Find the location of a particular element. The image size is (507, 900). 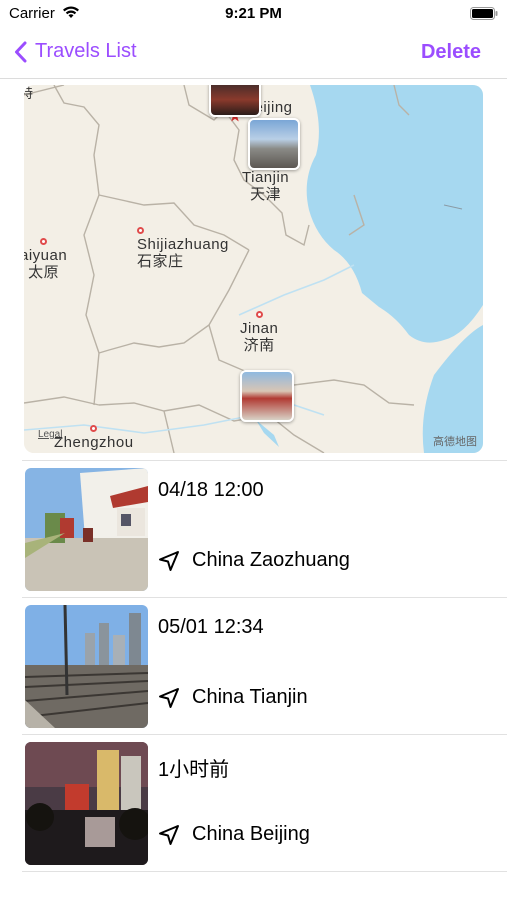

map-legal-link: Legal is located at coordinates (50, 434).